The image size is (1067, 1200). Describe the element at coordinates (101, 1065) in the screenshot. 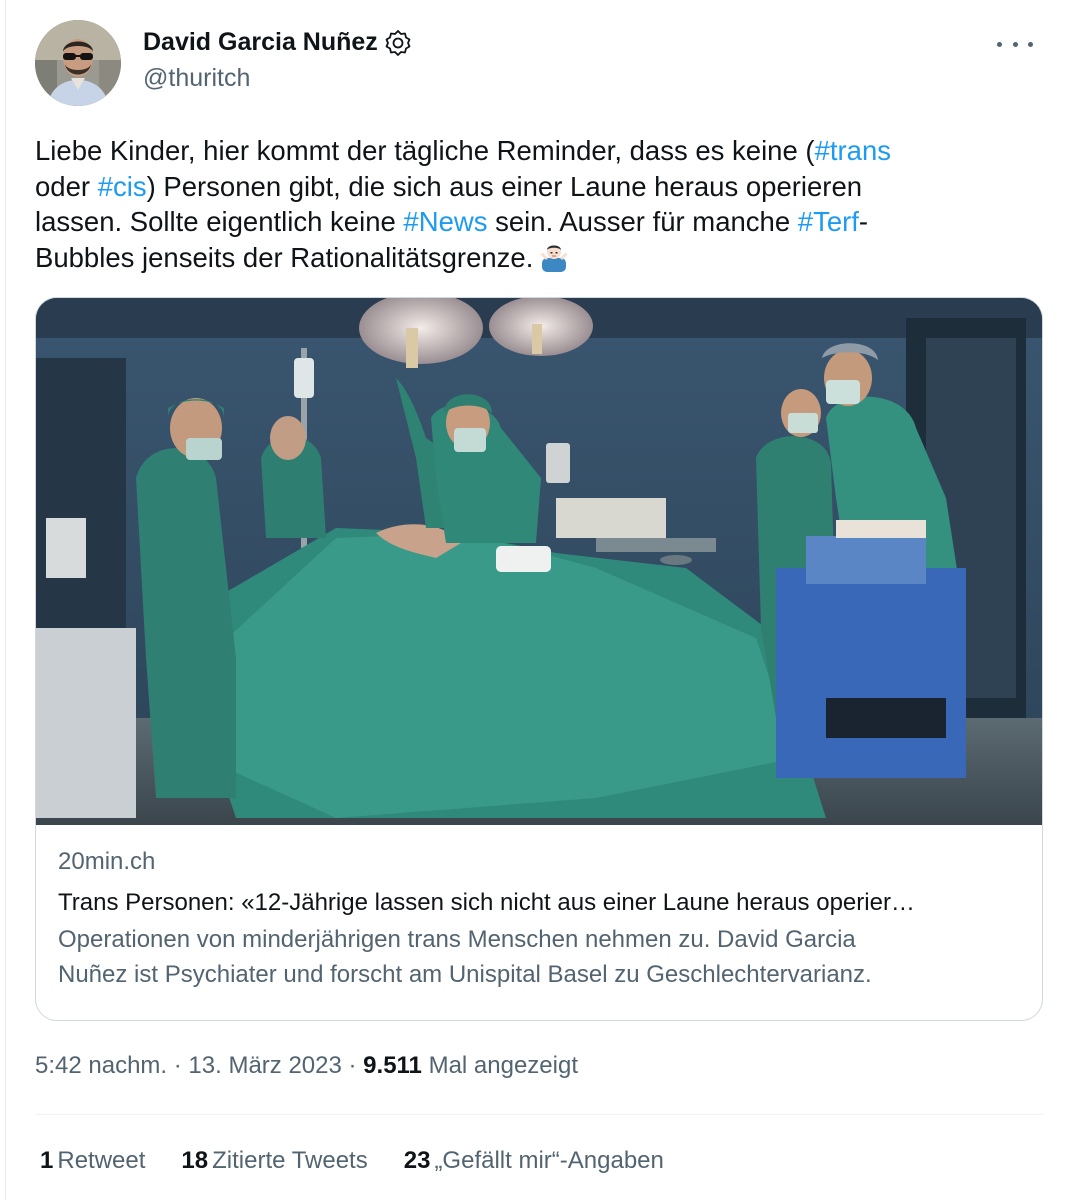

I see `tweet-time-link: 5:42 nachm.` at that location.